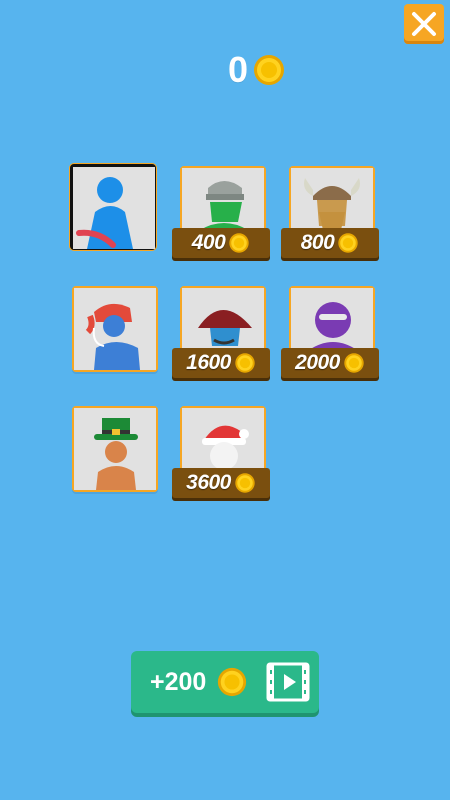  I want to click on skin-card-viking: 800, so click(330, 212).